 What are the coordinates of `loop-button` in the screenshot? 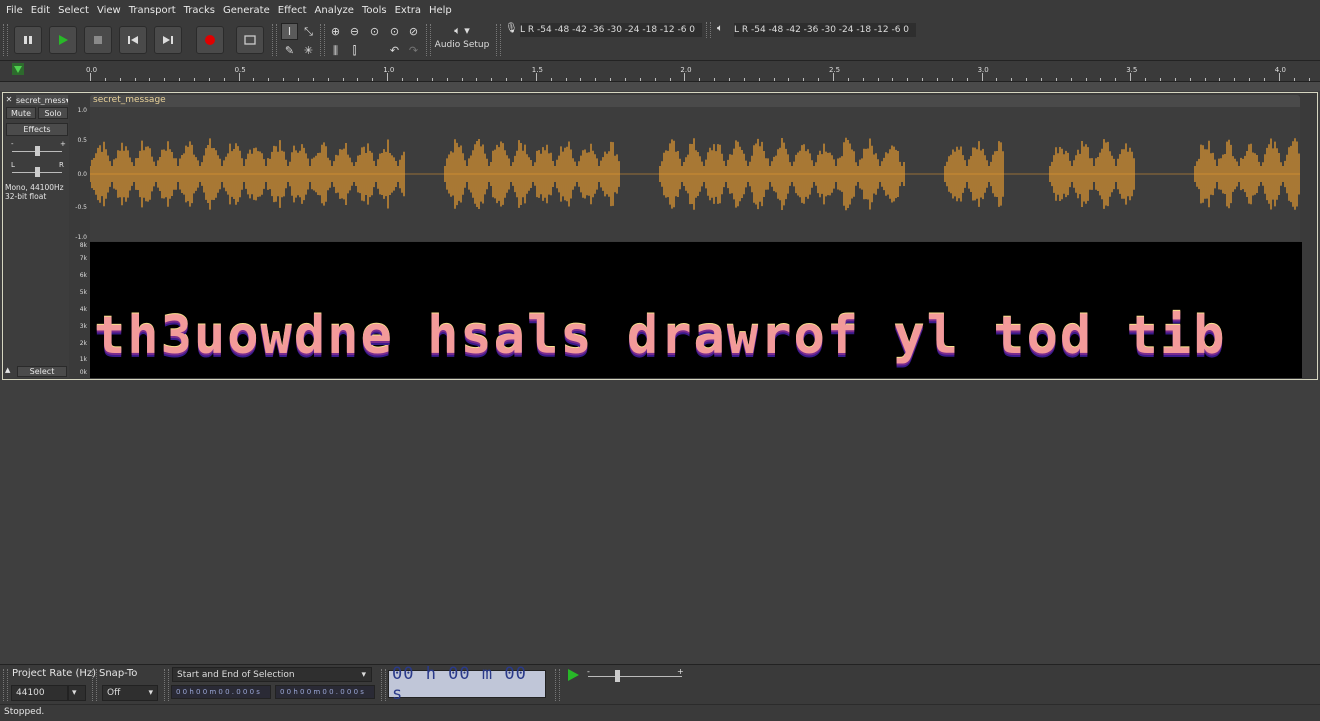 It's located at (250, 40).